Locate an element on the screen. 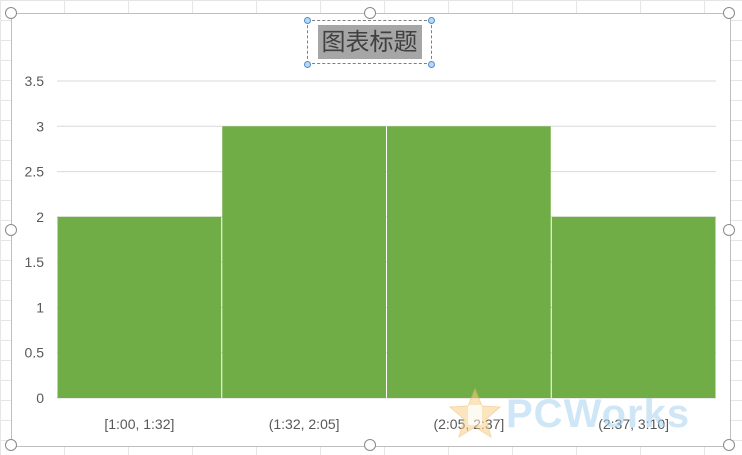 The image size is (742, 455). y-tick-label: 3.5 is located at coordinates (35, 81).